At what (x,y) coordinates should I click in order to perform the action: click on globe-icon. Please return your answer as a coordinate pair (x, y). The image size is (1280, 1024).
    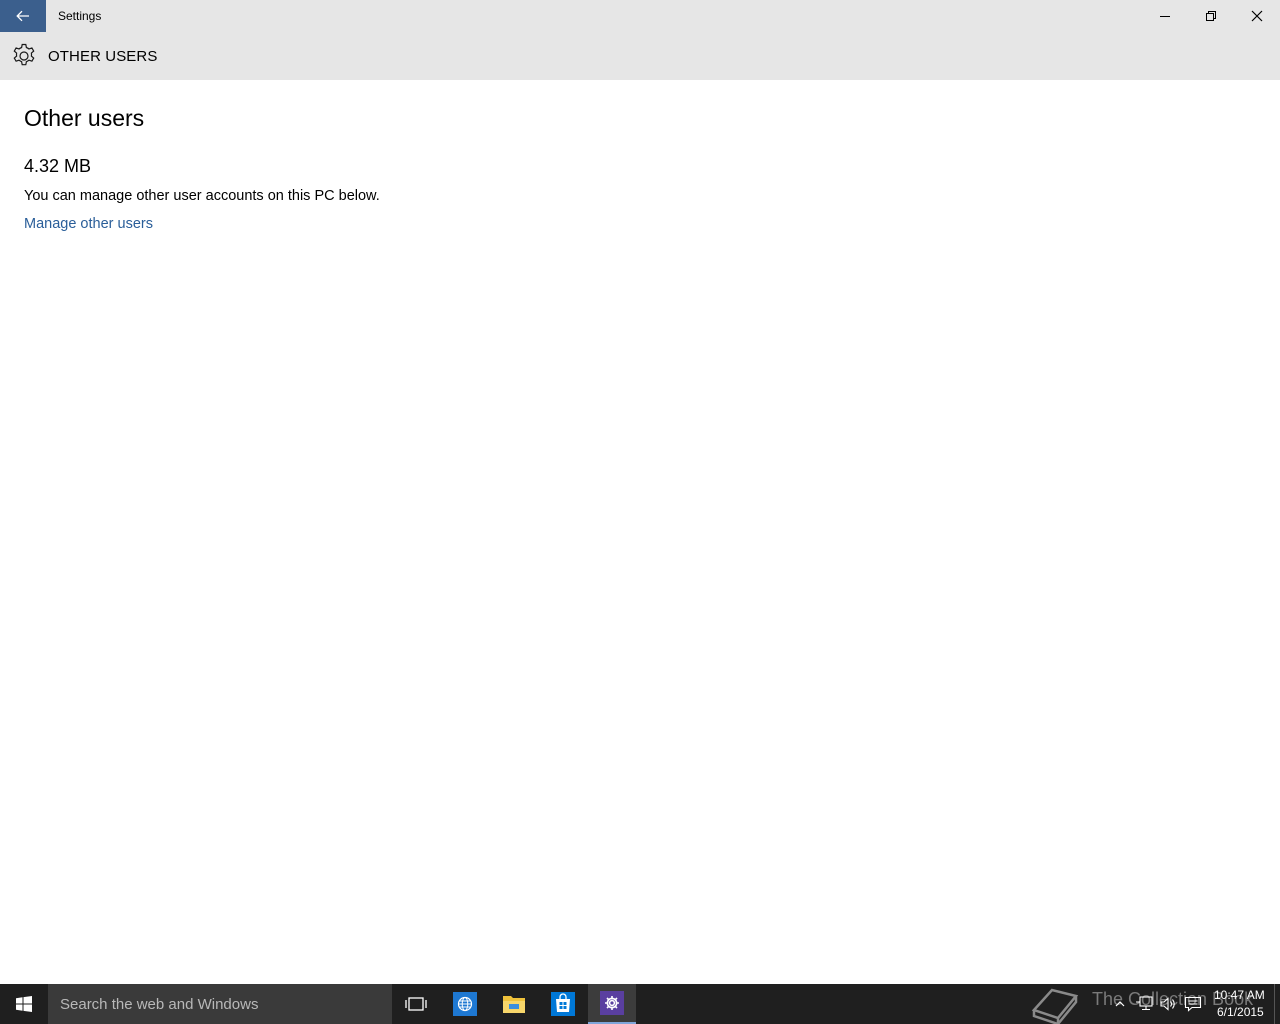
    Looking at the image, I should click on (465, 1004).